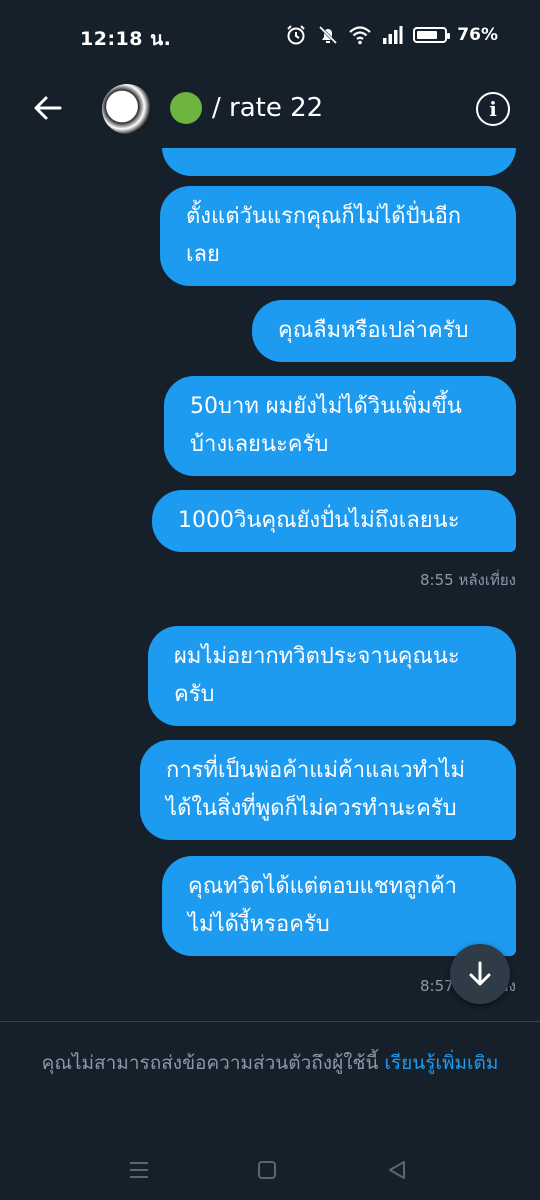 This screenshot has width=540, height=1200. What do you see at coordinates (317, 656) in the screenshot?
I see `message-line: ผมไม่อยากทวิตประจานคุณนะ` at bounding box center [317, 656].